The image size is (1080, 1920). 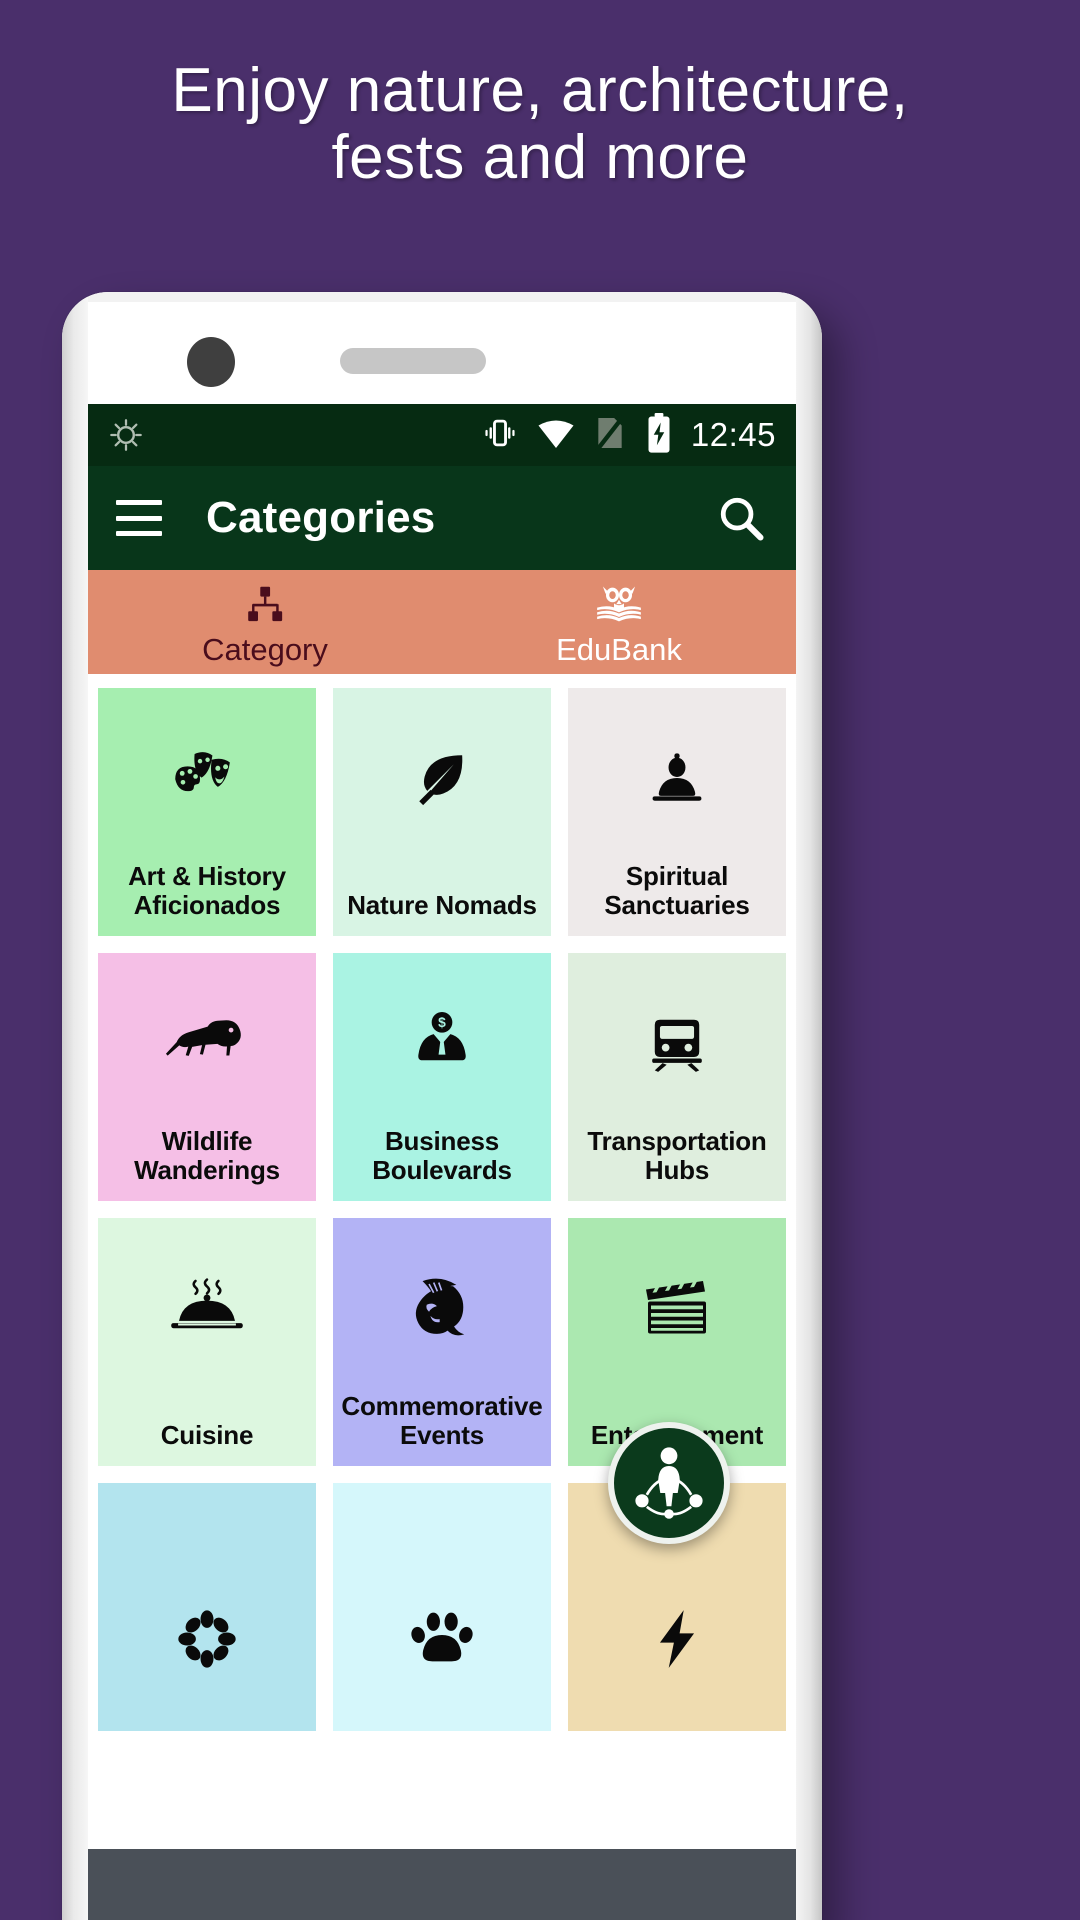 I want to click on category-card-label: Spiritual Sanctuaries, so click(x=677, y=890).